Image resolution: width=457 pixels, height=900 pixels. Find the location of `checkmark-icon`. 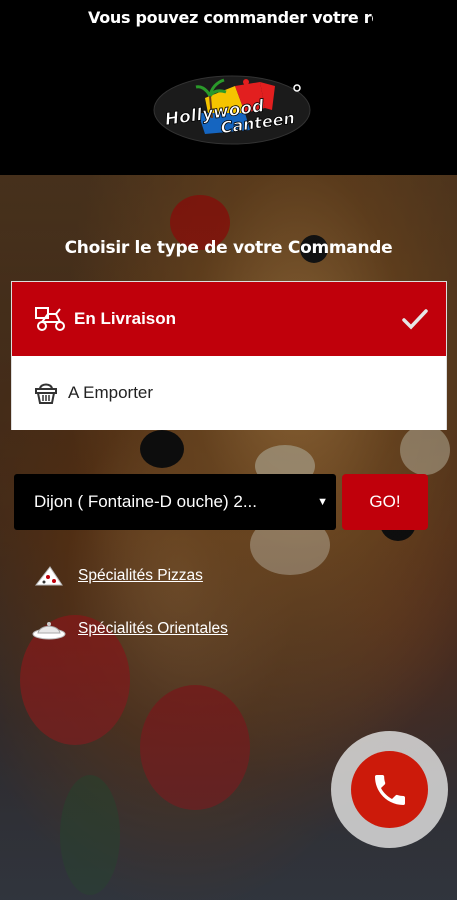

checkmark-icon is located at coordinates (415, 319).